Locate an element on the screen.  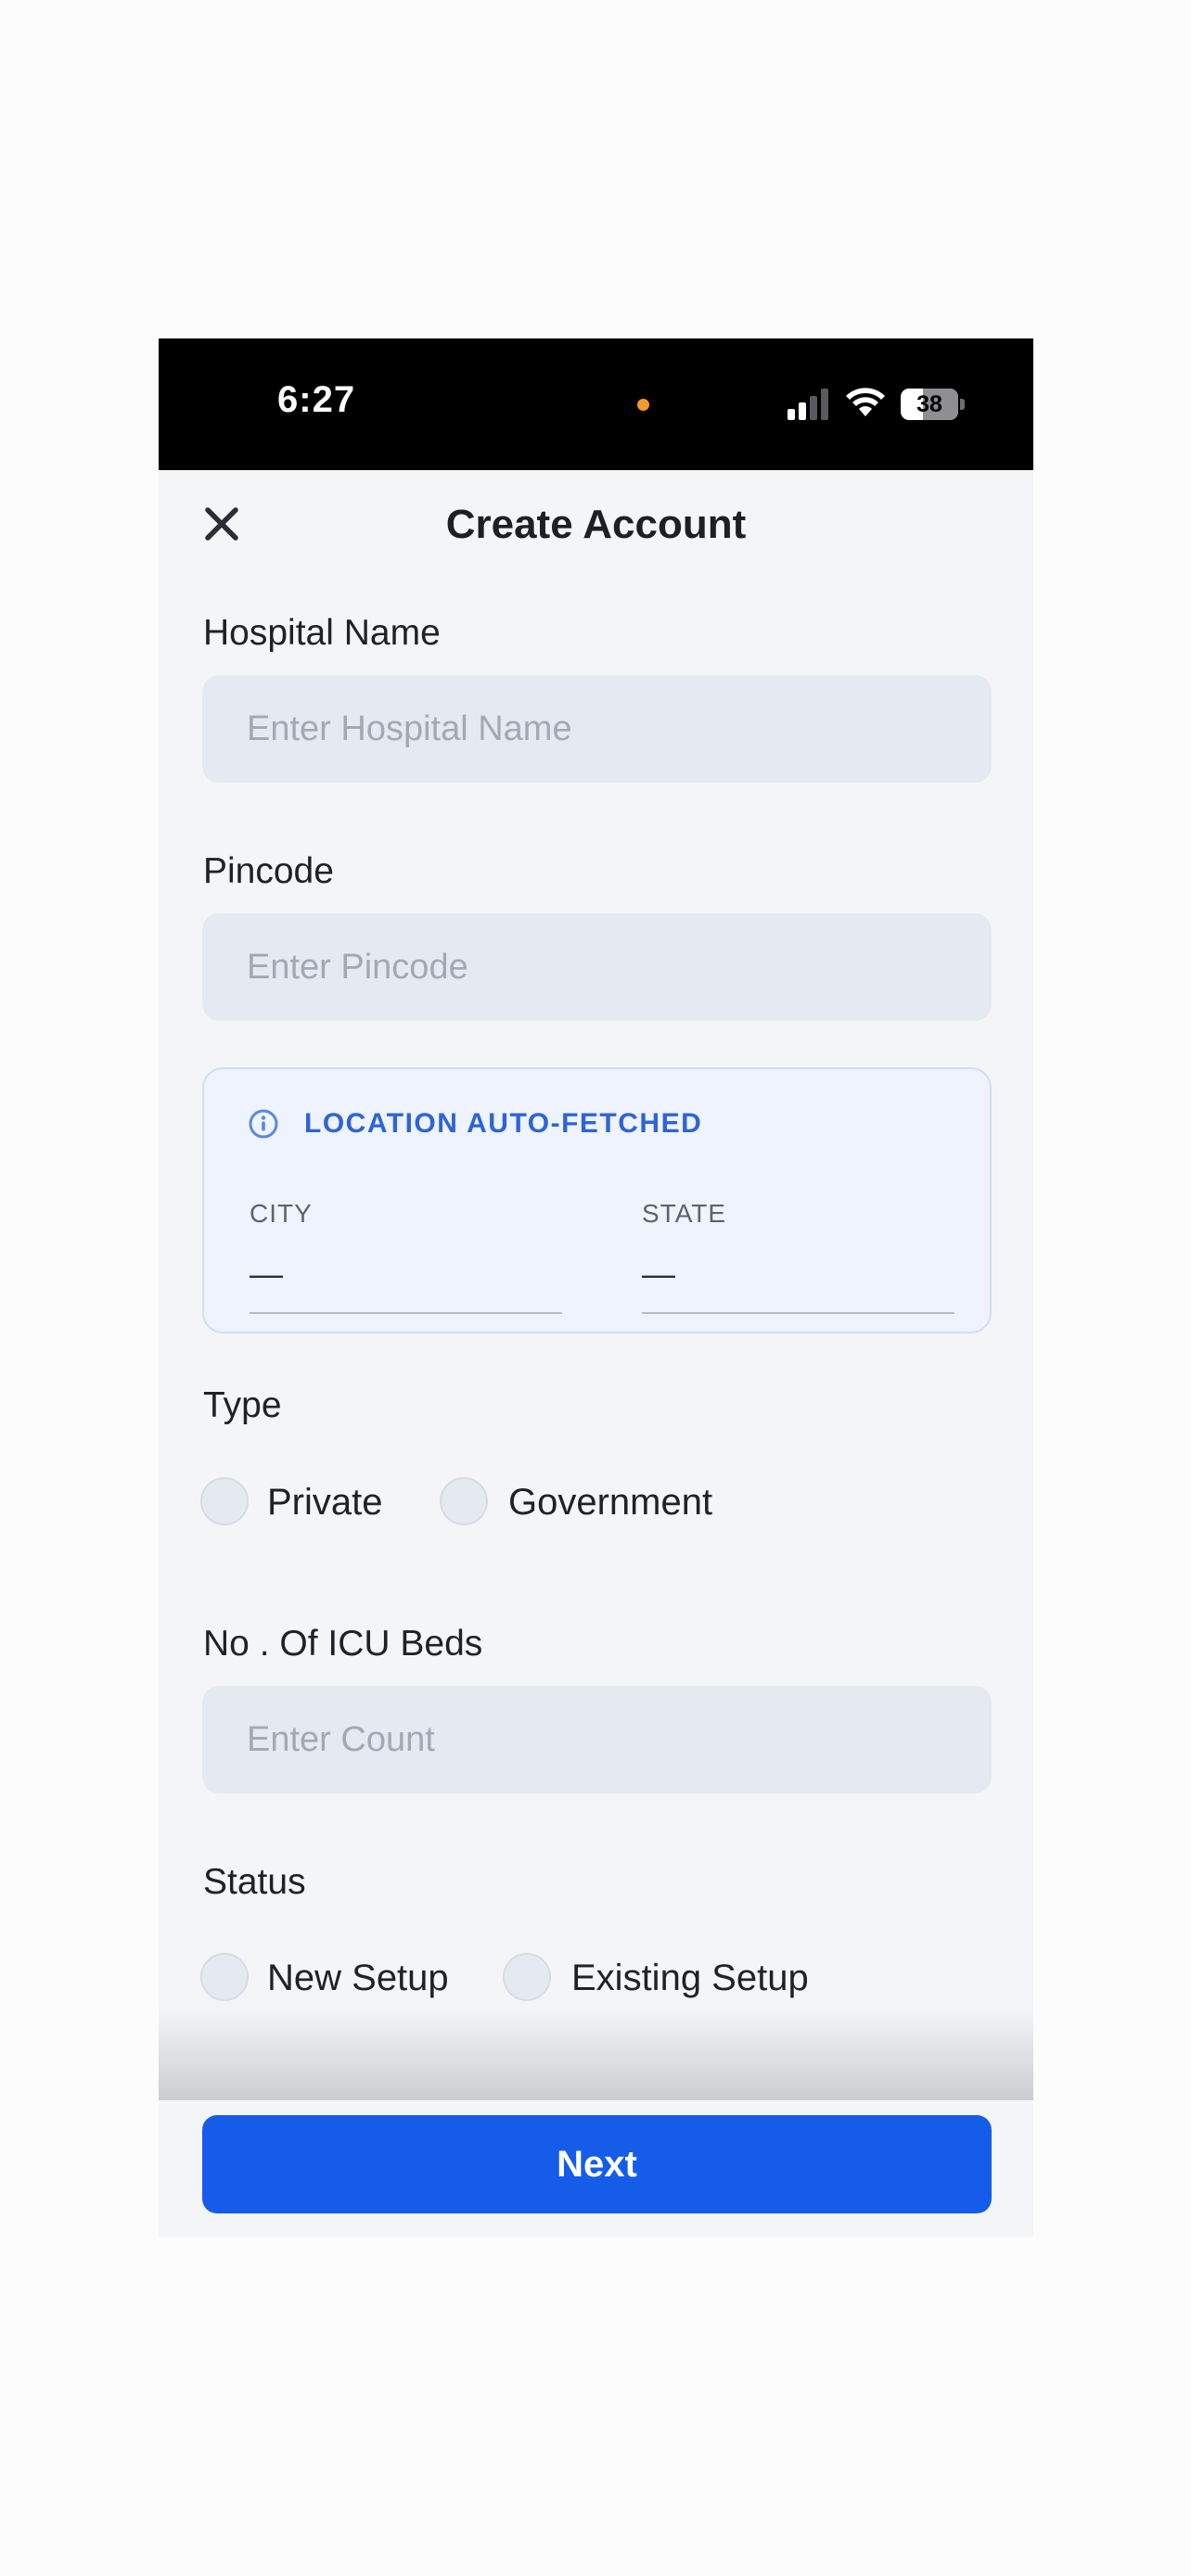
wifi-icon is located at coordinates (866, 402).